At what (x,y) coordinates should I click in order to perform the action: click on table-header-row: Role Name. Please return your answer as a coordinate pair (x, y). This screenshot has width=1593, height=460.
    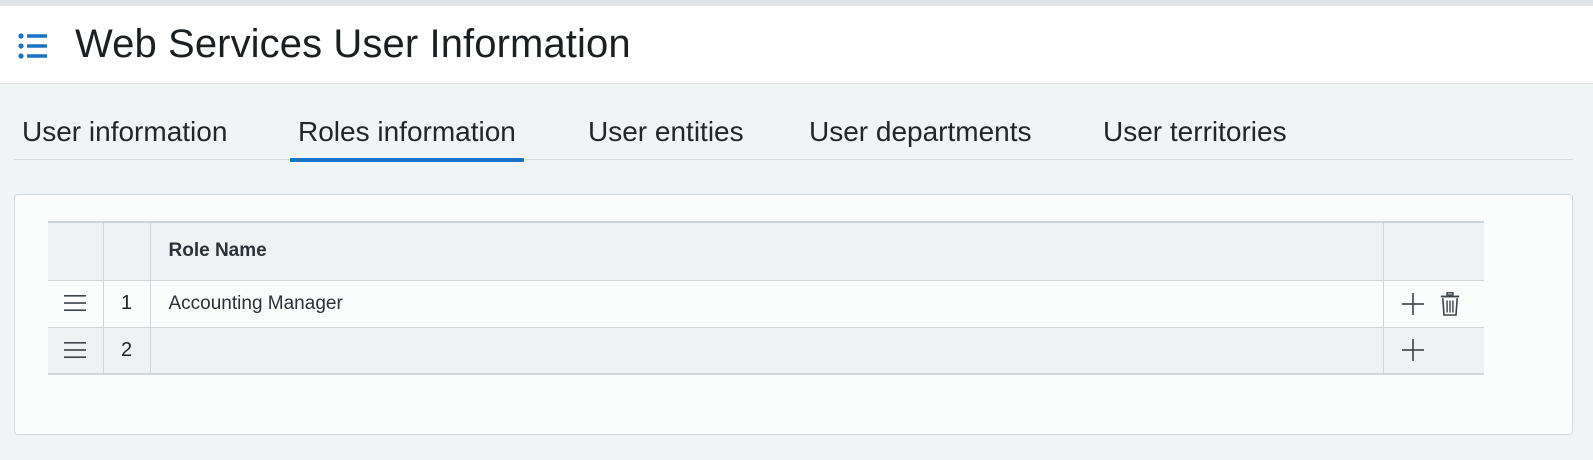
    Looking at the image, I should click on (766, 251).